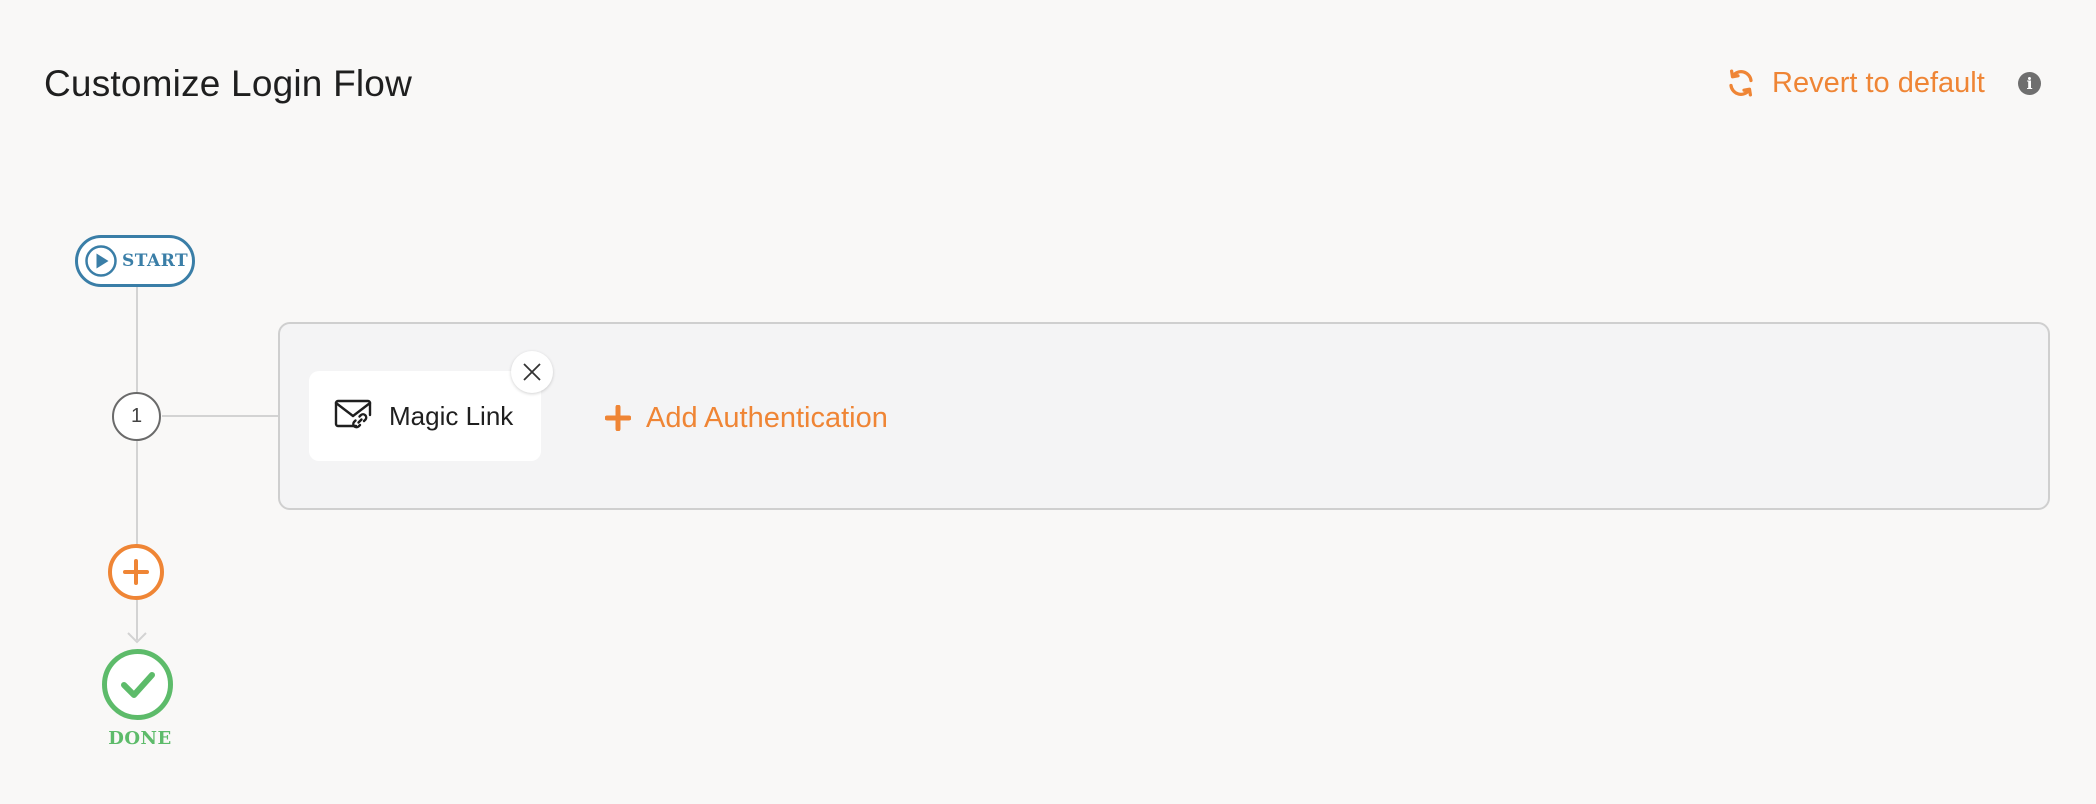 The width and height of the screenshot is (2096, 804). Describe the element at coordinates (155, 261) in the screenshot. I see `start-label: START` at that location.